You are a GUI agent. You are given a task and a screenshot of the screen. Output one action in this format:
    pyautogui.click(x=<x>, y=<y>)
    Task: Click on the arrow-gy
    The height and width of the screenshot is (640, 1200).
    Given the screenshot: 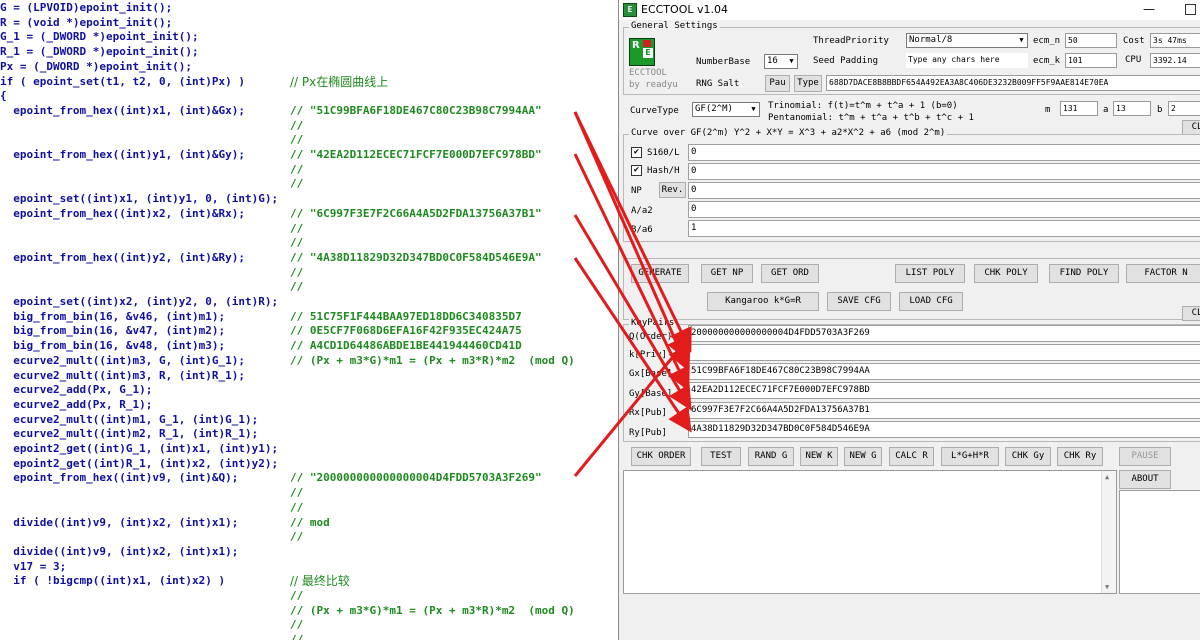 What is the action you would take?
    pyautogui.click(x=631, y=272)
    